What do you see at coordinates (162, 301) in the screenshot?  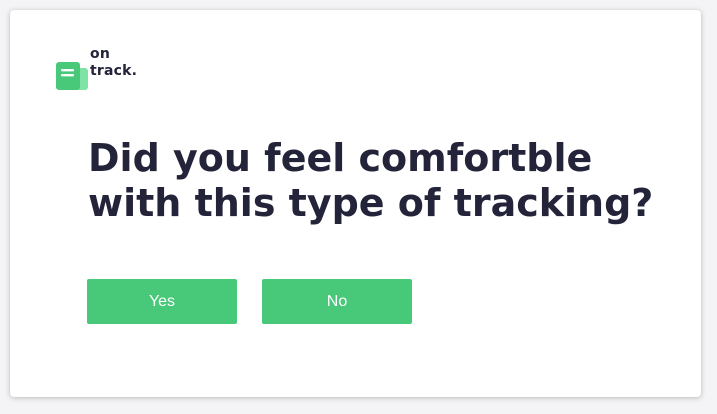 I see `yes-button: Yes` at bounding box center [162, 301].